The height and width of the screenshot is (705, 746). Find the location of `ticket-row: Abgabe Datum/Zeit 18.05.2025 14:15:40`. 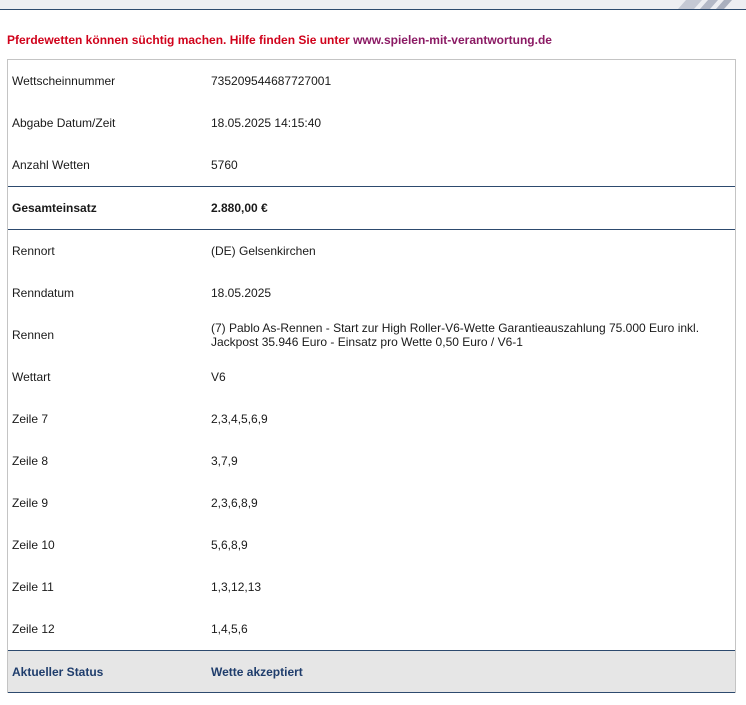

ticket-row: Abgabe Datum/Zeit 18.05.2025 14:15:40 is located at coordinates (371, 123).